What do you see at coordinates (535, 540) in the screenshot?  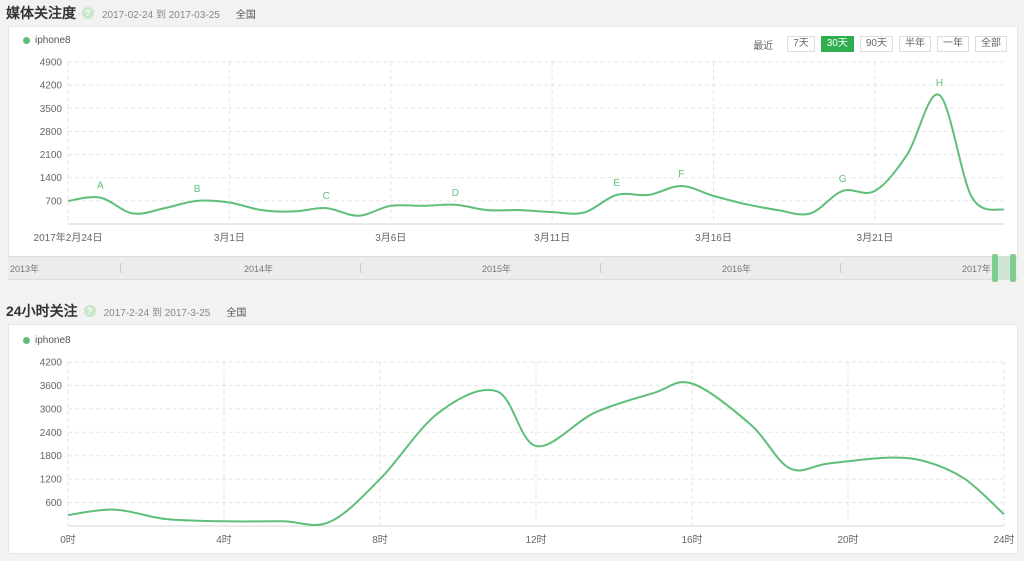 I see `x-tick-label: 12时` at bounding box center [535, 540].